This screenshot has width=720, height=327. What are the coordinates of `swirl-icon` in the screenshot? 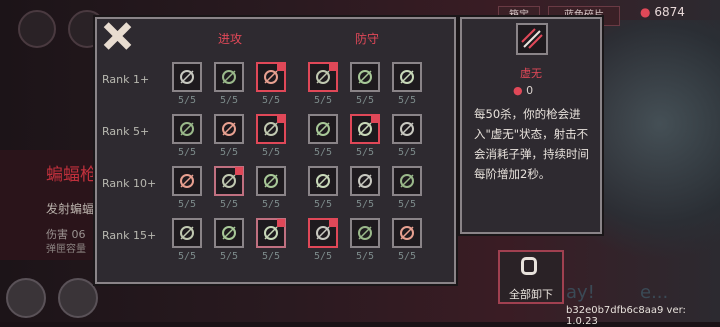 It's located at (229, 77).